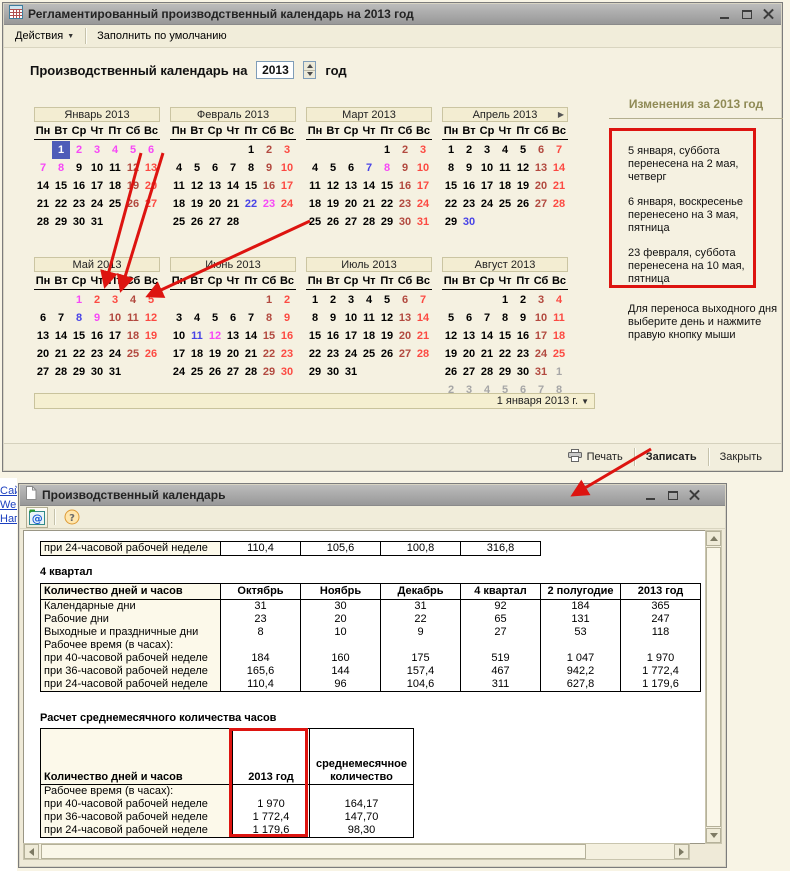 Image resolution: width=790 pixels, height=871 pixels. What do you see at coordinates (310, 66) in the screenshot?
I see `spin-up-icon` at bounding box center [310, 66].